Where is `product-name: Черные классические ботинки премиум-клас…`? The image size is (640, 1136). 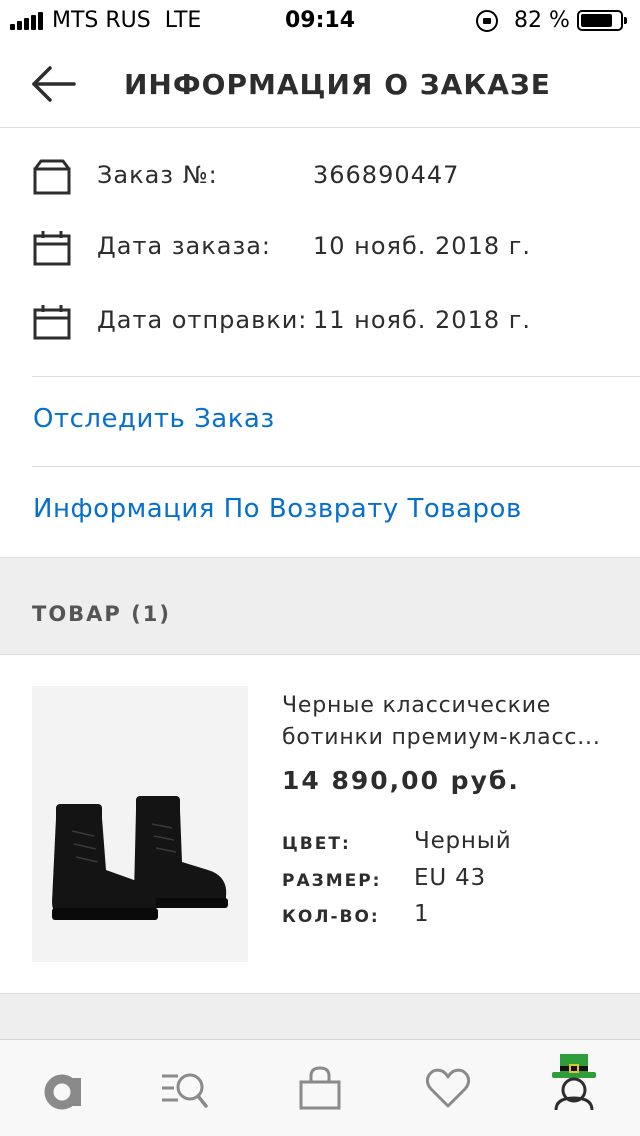 product-name: Черные классические ботинки премиум-клас… is located at coordinates (452, 722).